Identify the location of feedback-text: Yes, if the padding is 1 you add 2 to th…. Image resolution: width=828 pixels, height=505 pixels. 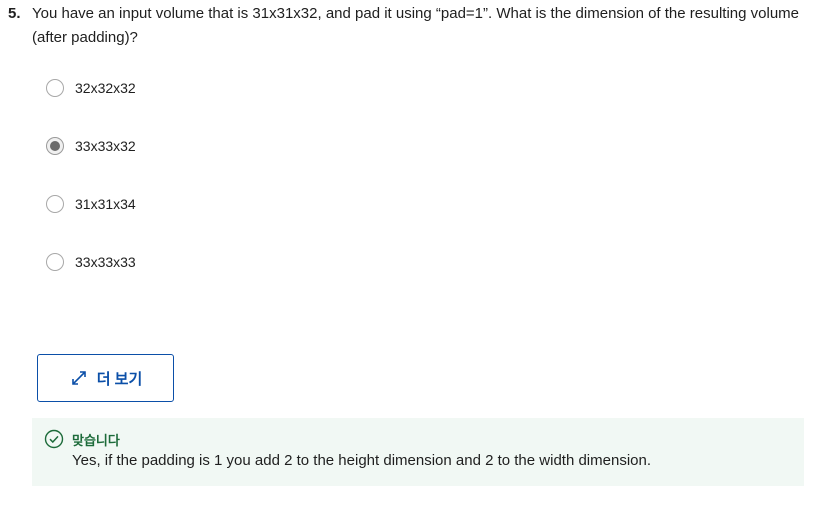
(362, 460).